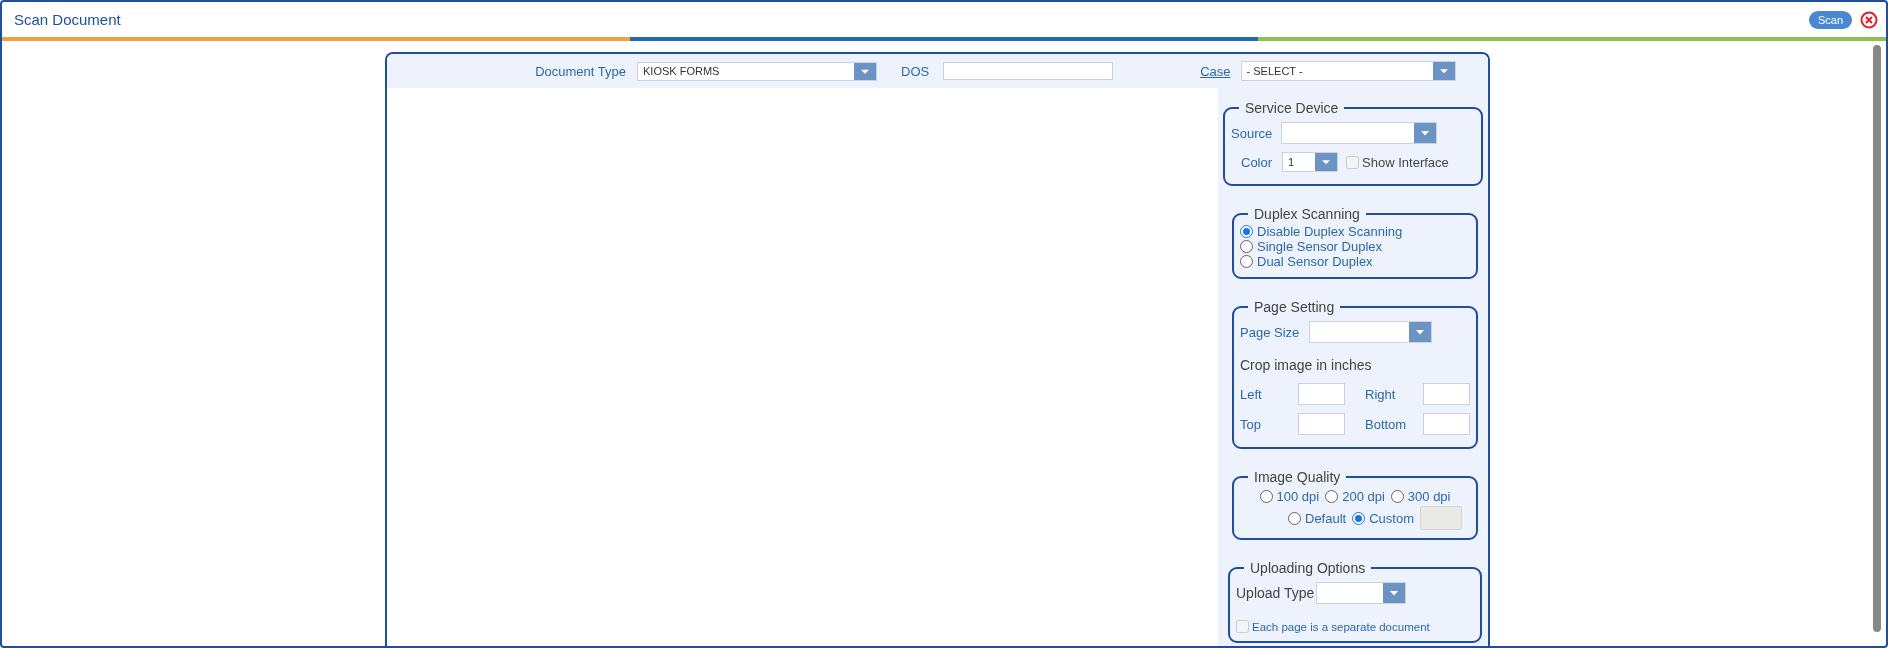 The height and width of the screenshot is (648, 1888). Describe the element at coordinates (1250, 424) in the screenshot. I see `field-label: Top` at that location.